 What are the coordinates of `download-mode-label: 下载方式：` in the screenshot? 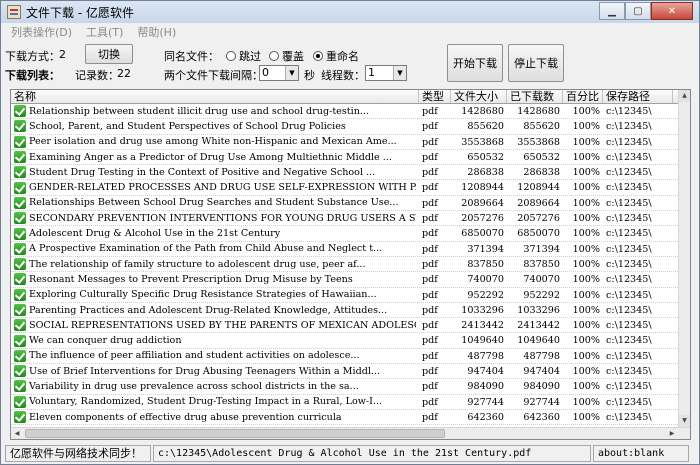 It's located at (32, 56).